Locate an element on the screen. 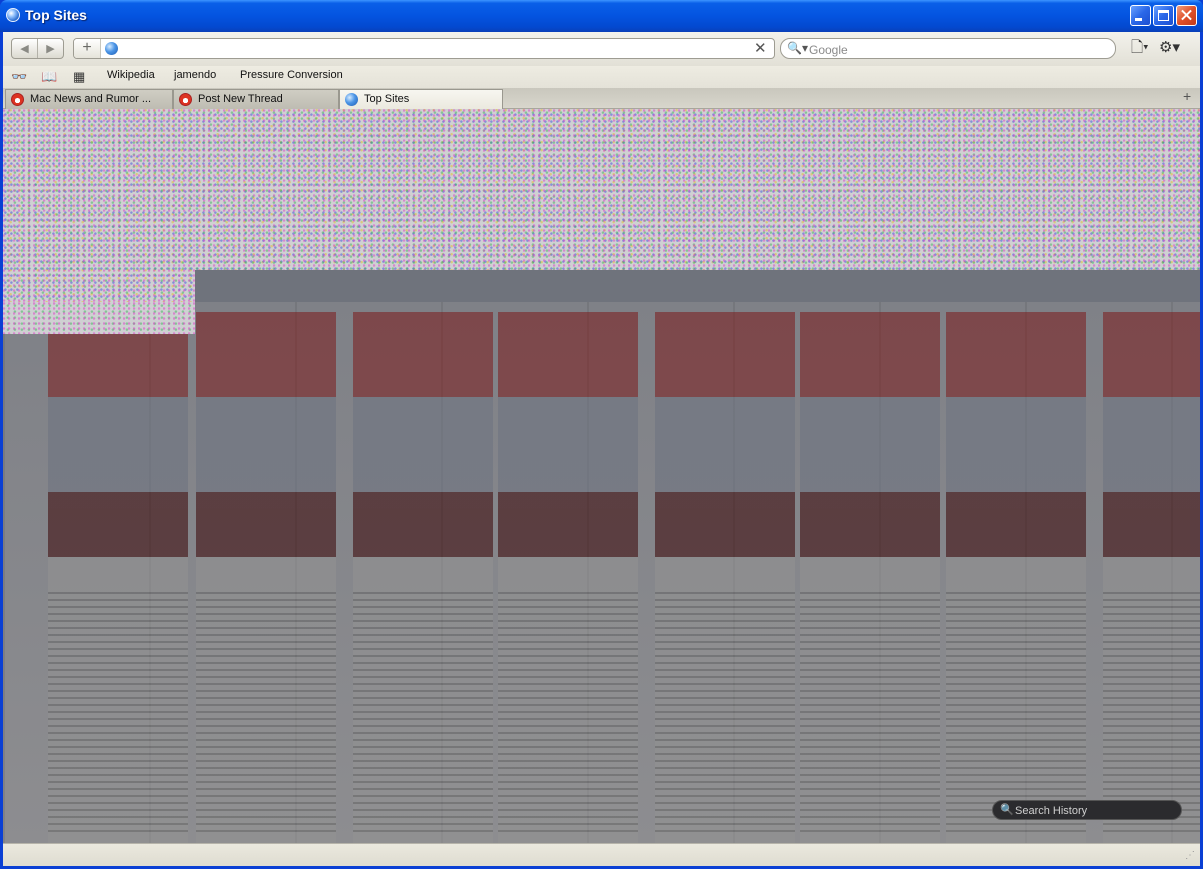 This screenshot has width=1203, height=869. search-history-field: 🔍 is located at coordinates (1087, 810).